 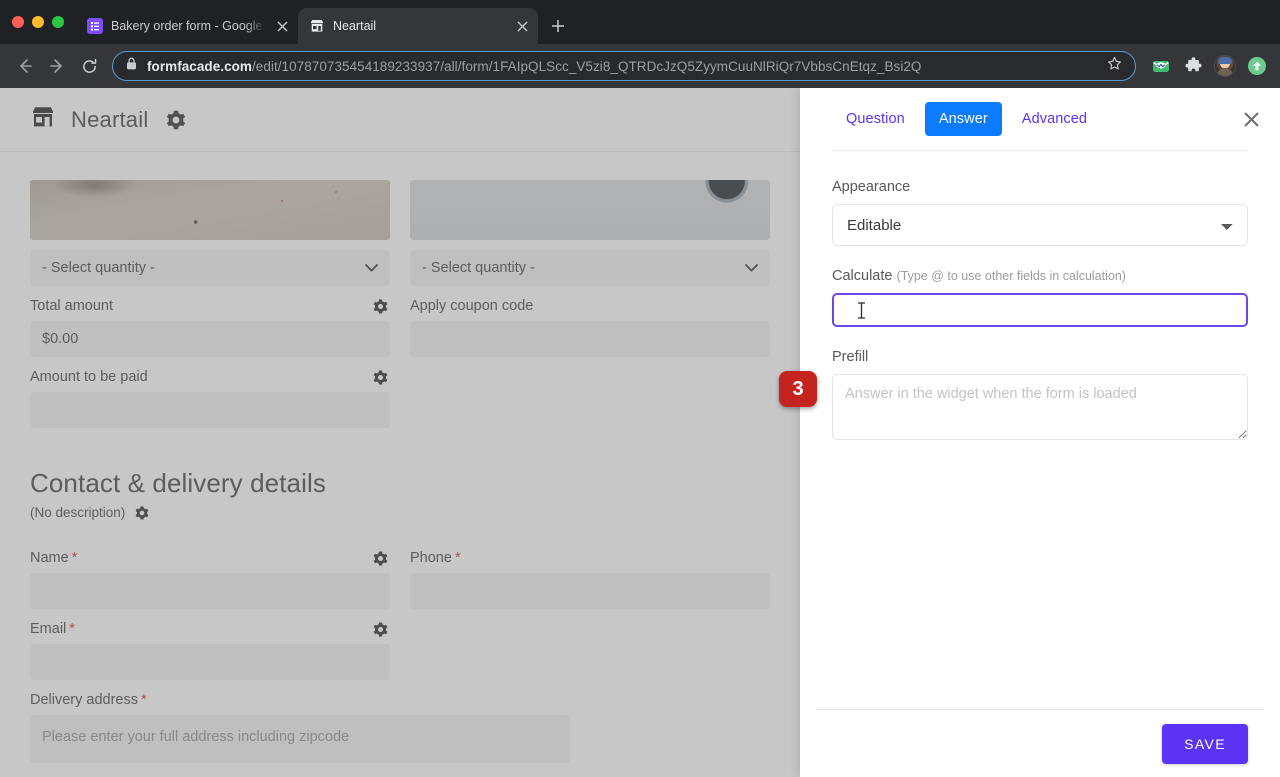 I want to click on contact-column-left: Name * Email *, so click(x=210, y=621).